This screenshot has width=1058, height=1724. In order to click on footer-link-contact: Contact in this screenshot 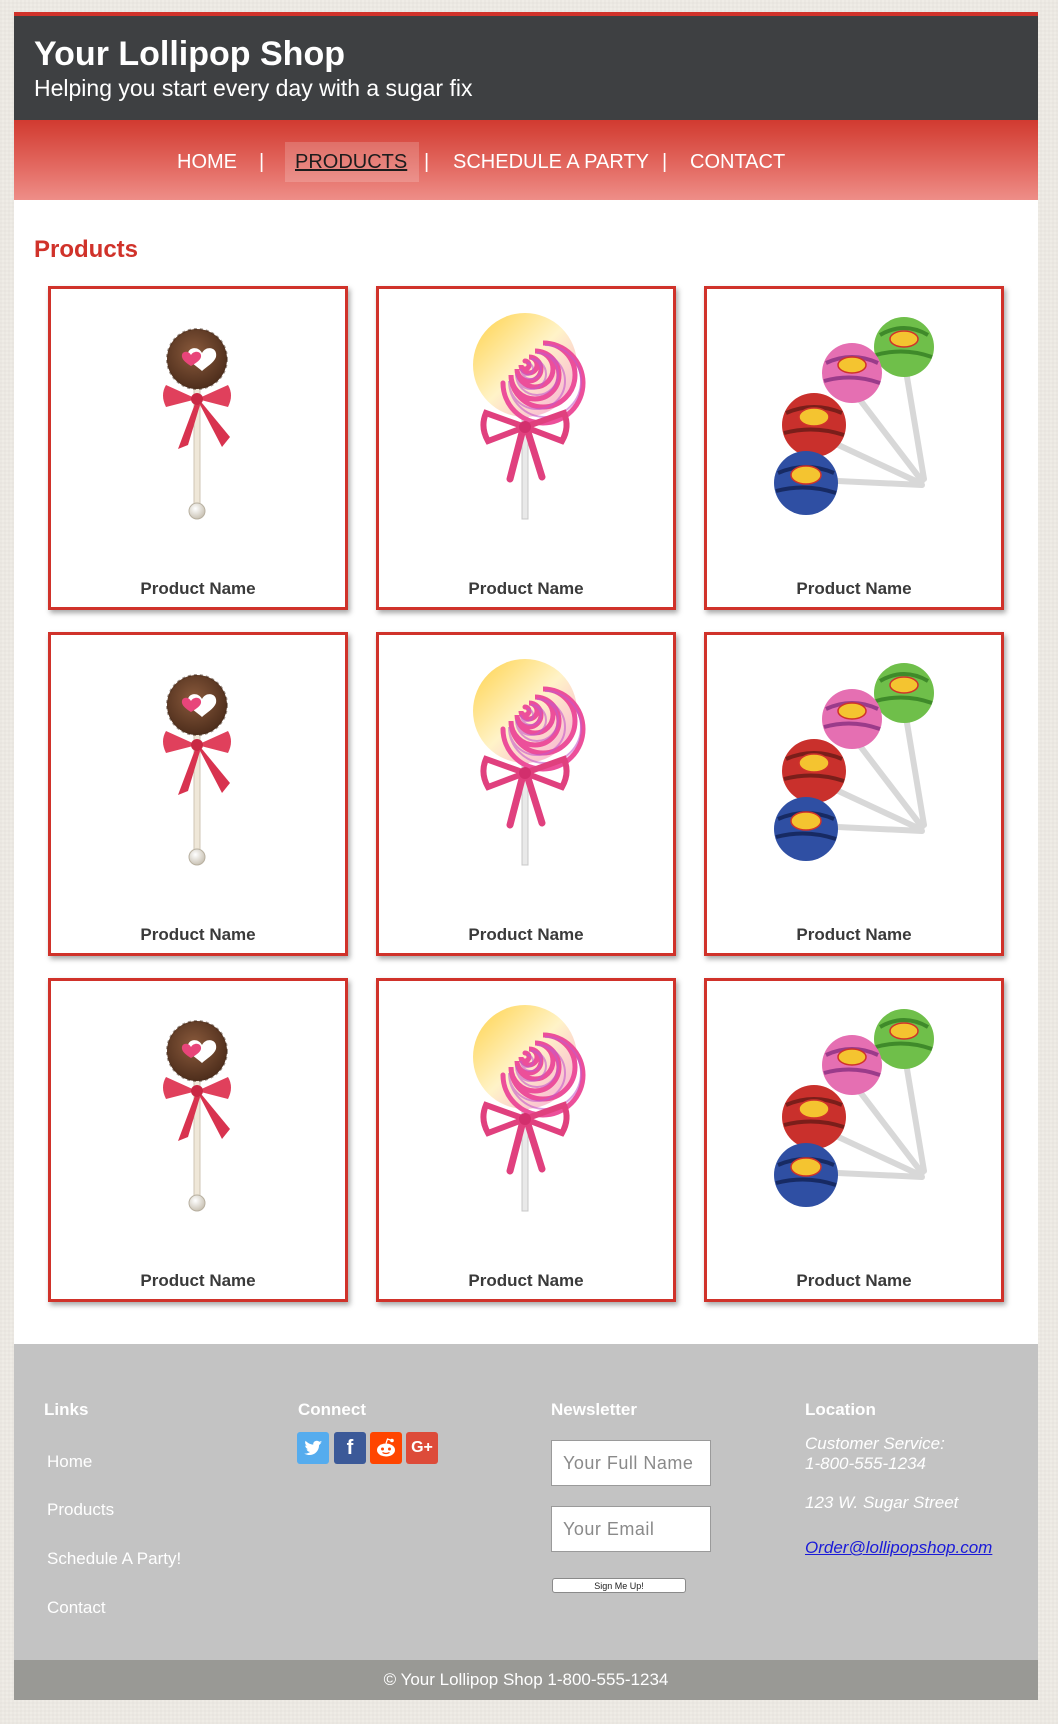, I will do `click(76, 1608)`.